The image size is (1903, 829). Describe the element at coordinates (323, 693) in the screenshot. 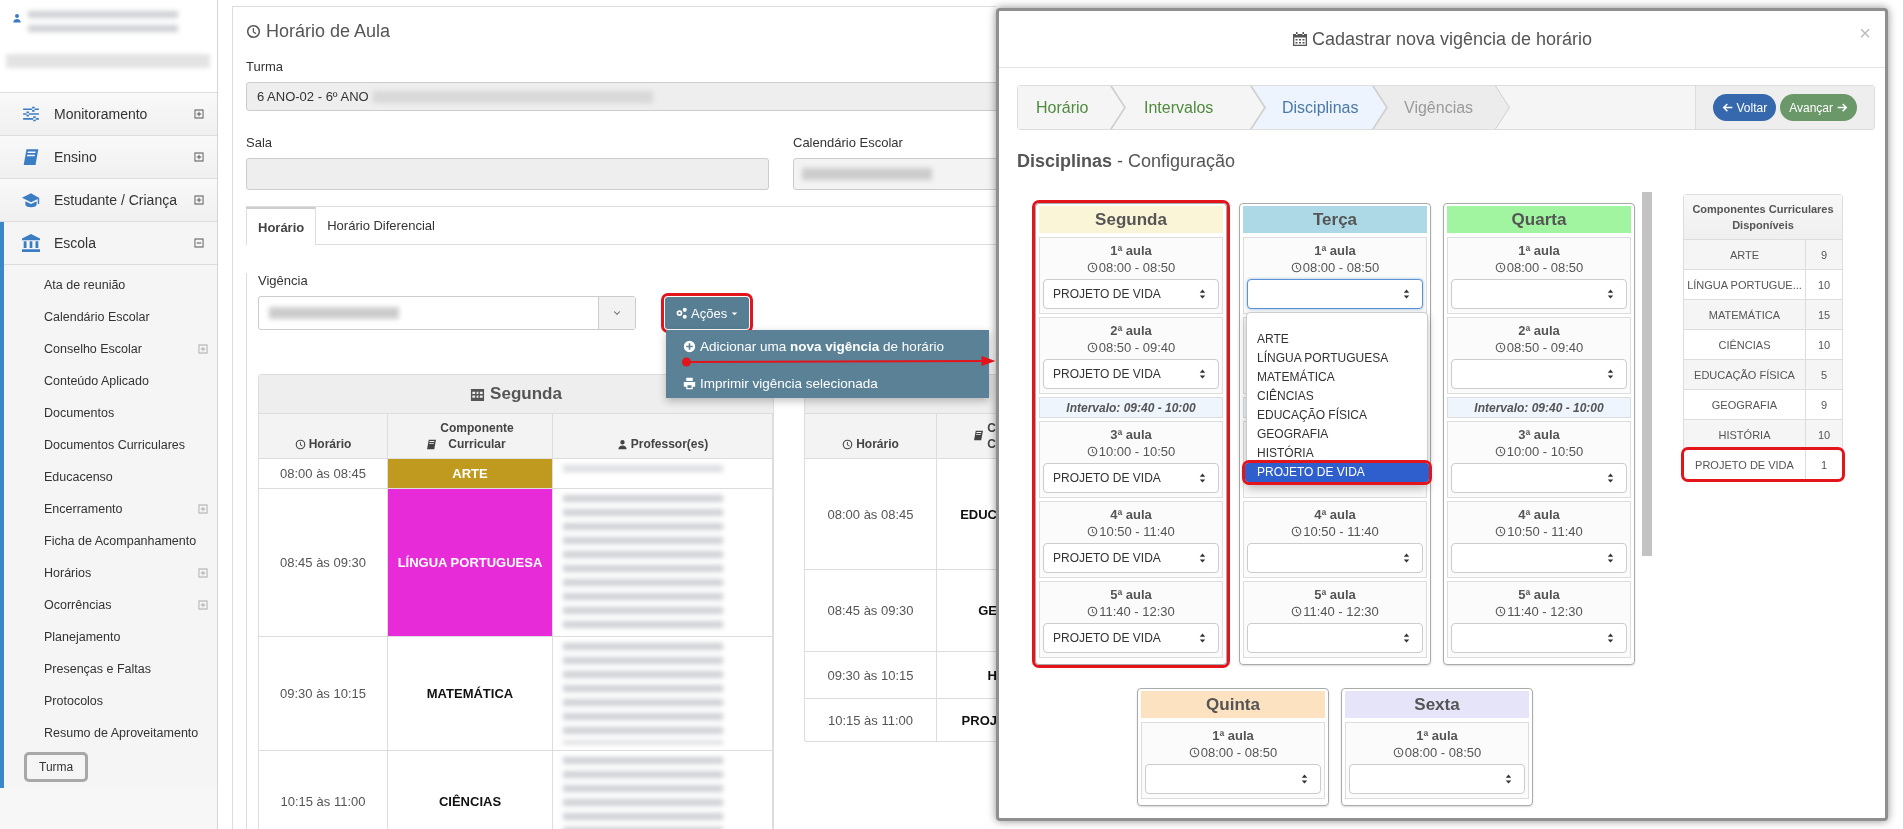

I see `table-cell: 09:30 às 10:15` at that location.